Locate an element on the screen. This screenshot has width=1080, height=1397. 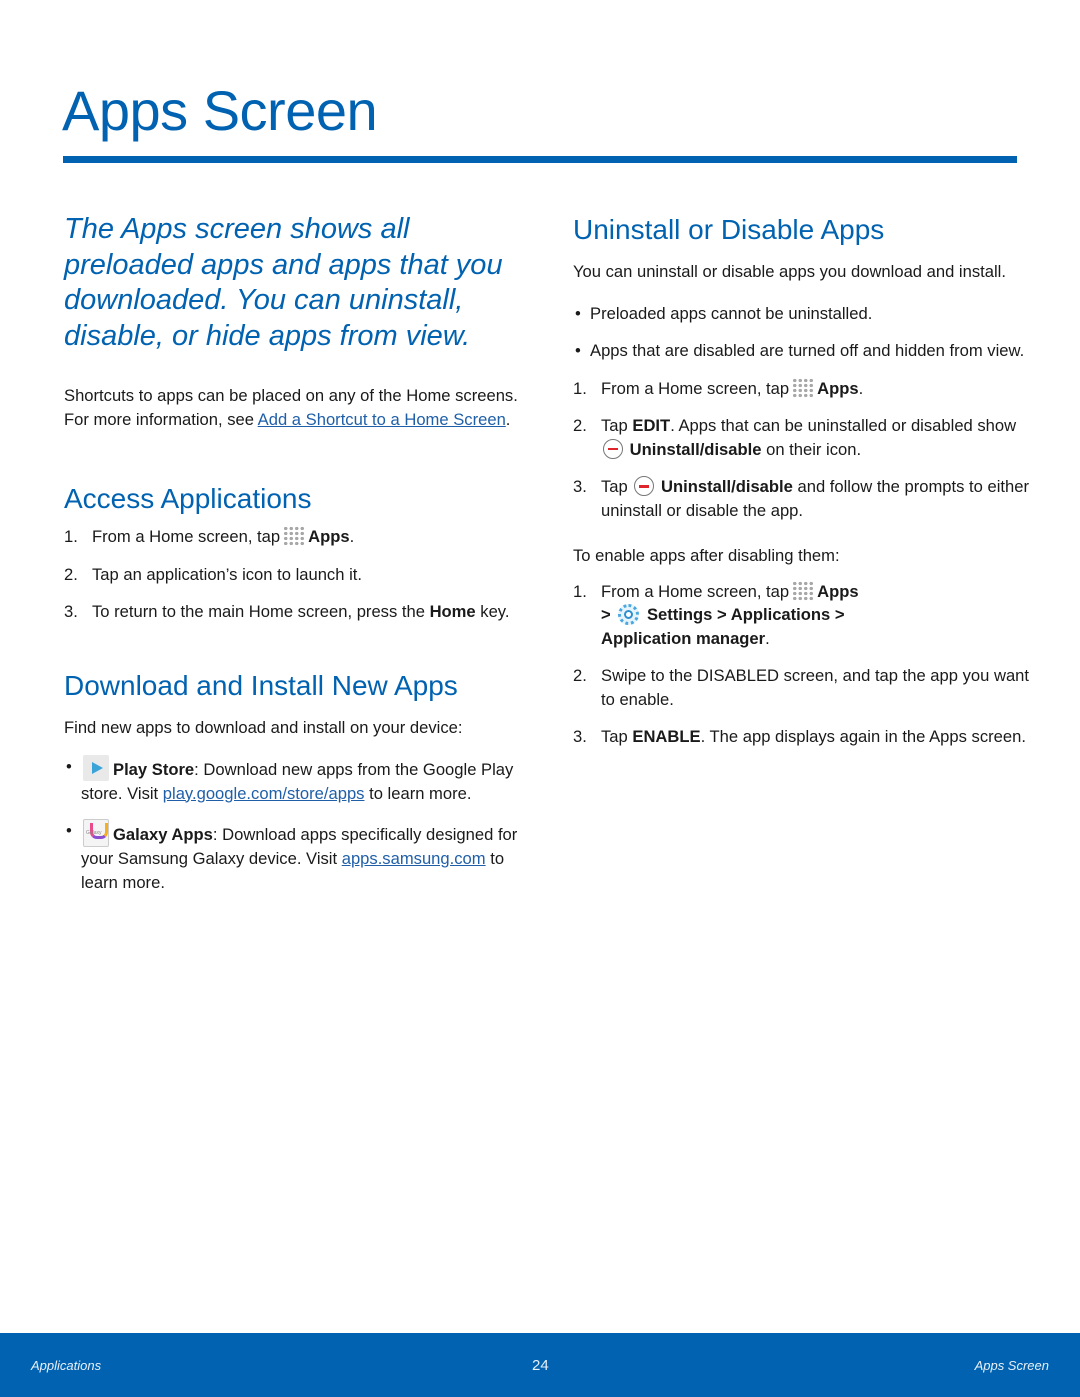
galaxy-apps-icon is located at coordinates (96, 833).